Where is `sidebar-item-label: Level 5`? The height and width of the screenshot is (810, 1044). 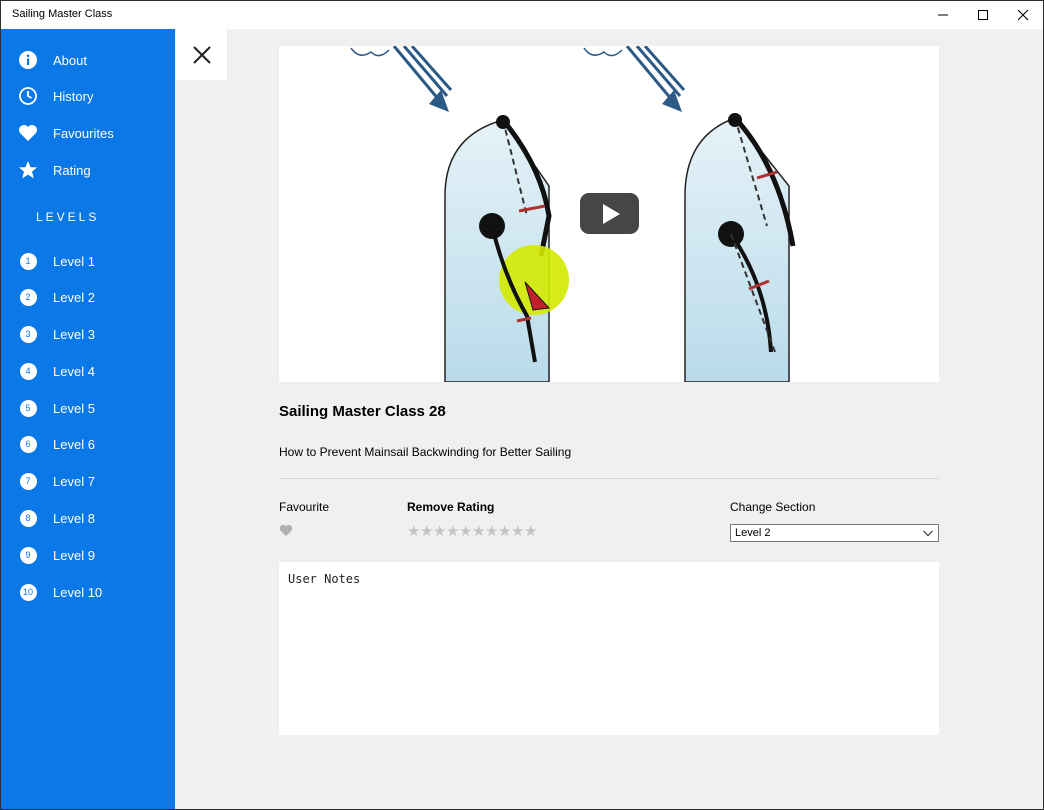
sidebar-item-label: Level 5 is located at coordinates (74, 408).